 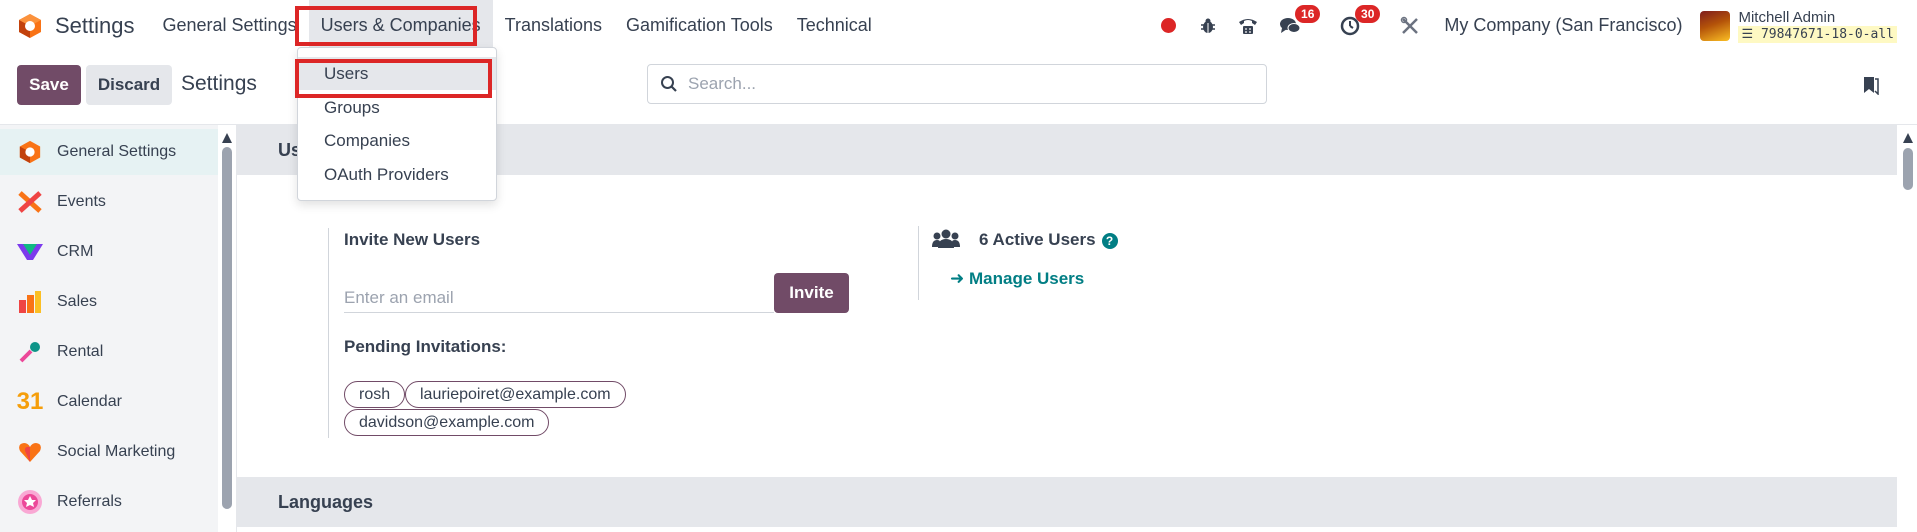 I want to click on recording-icon, so click(x=1168, y=26).